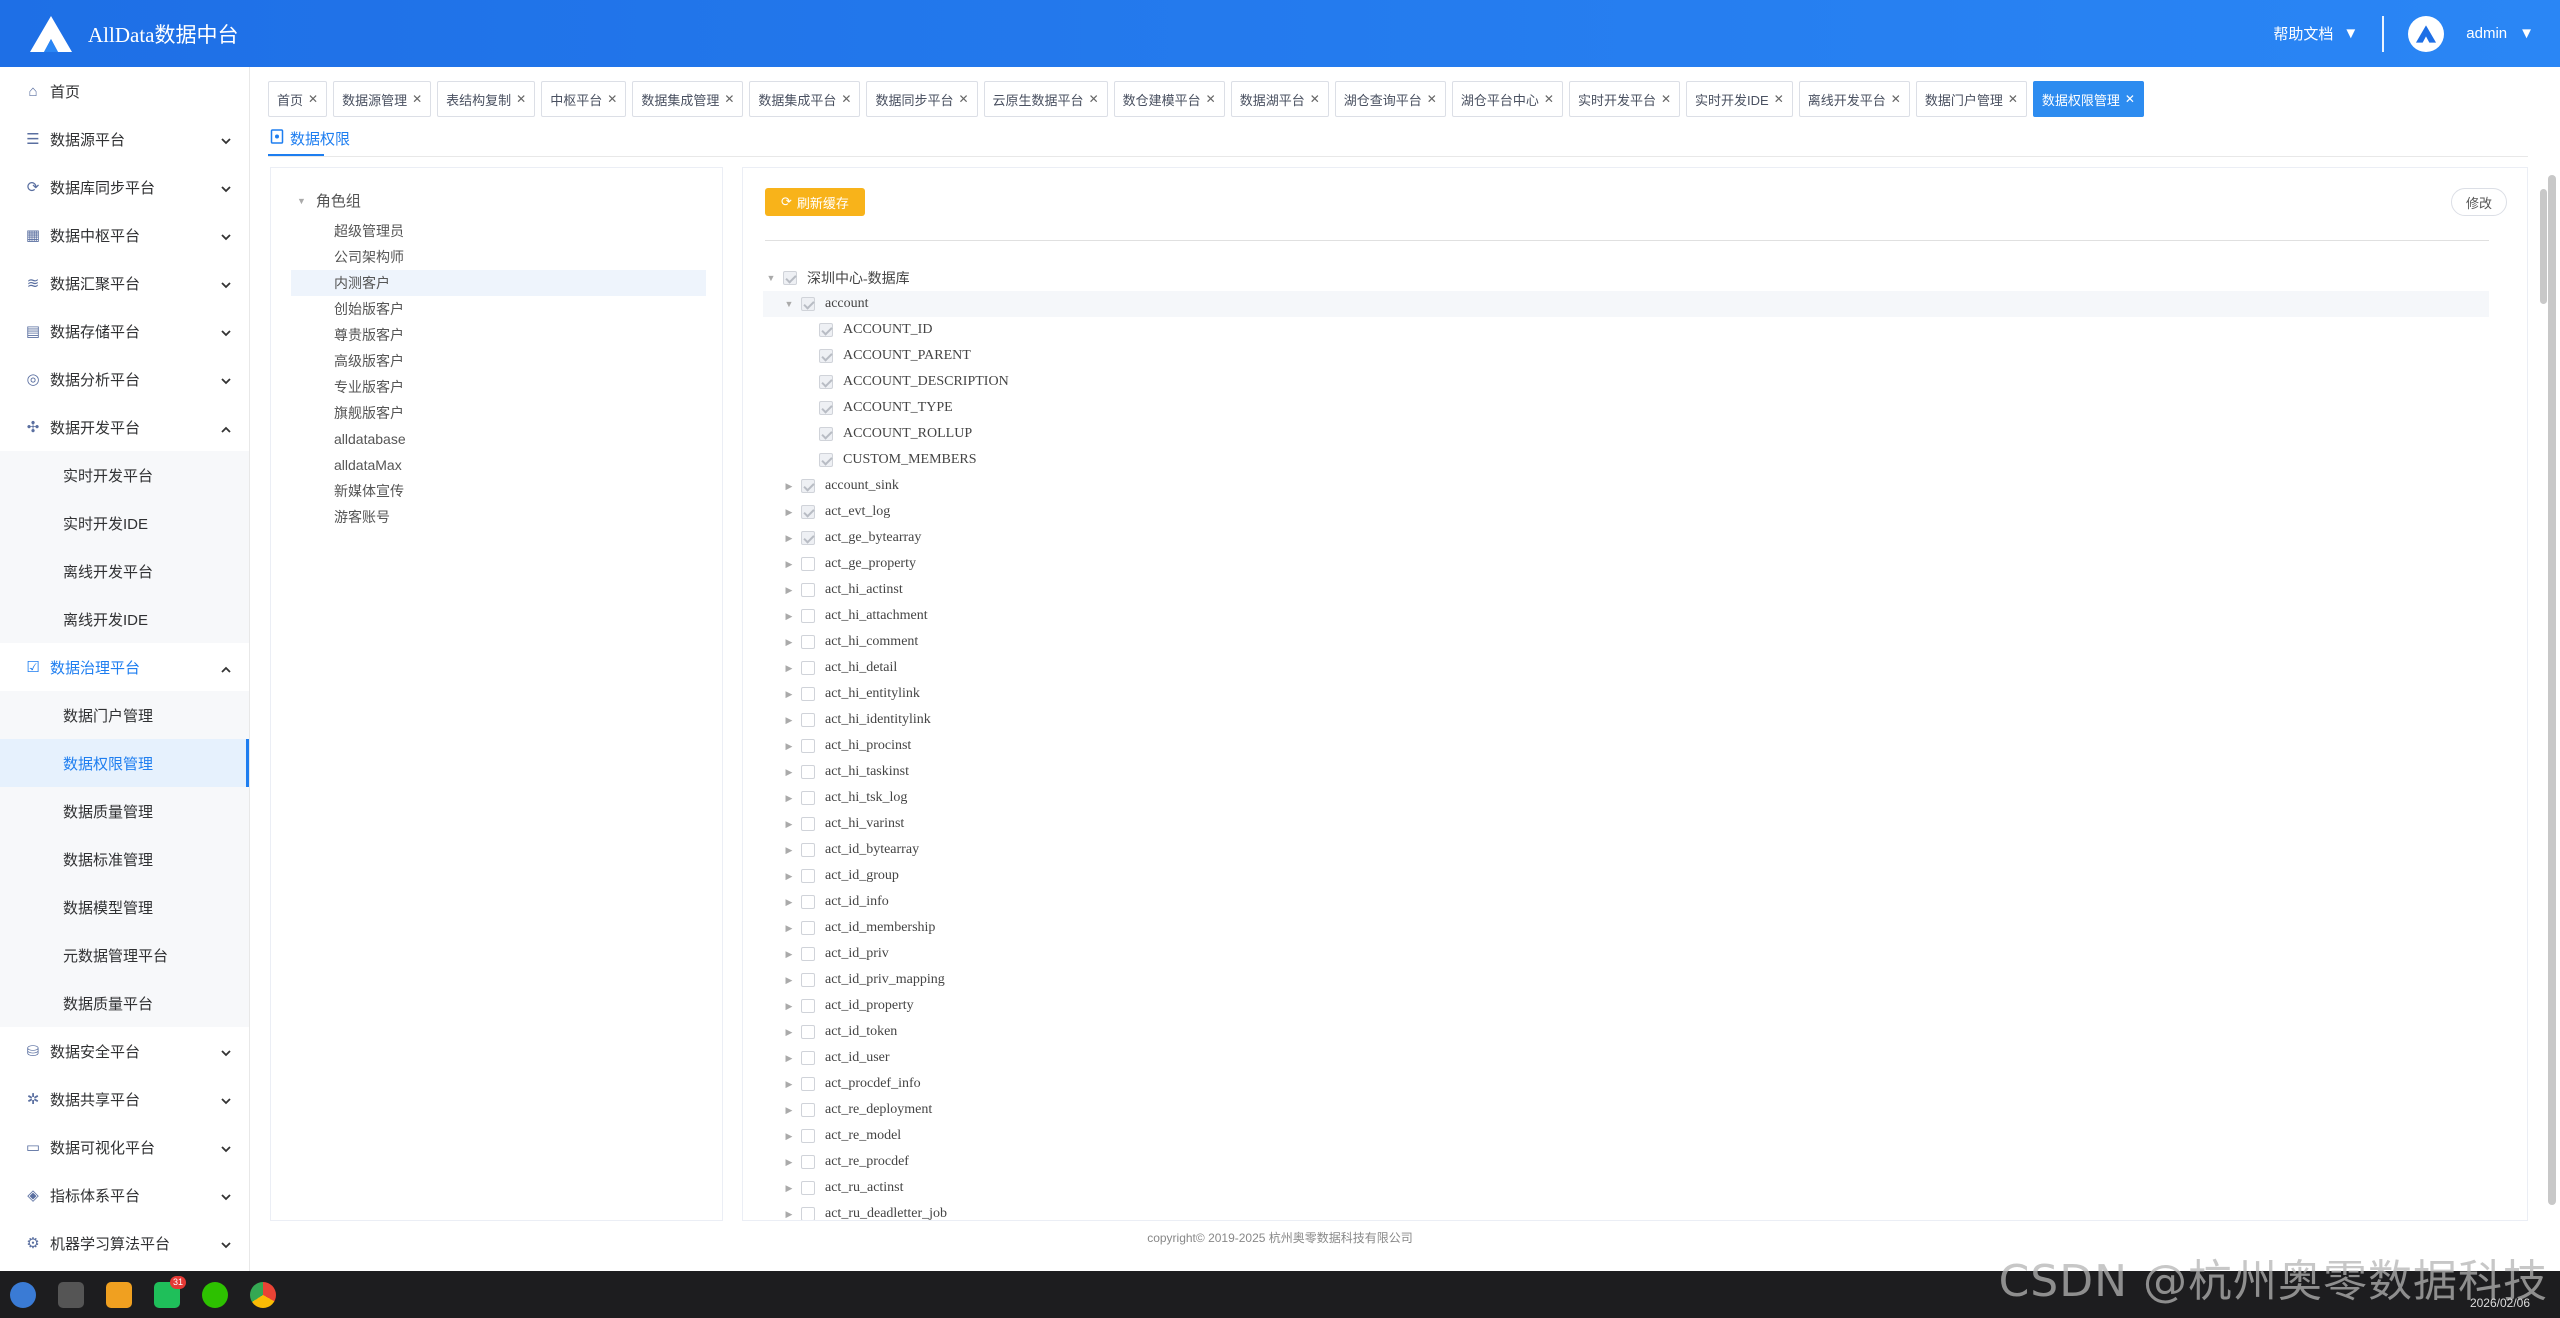 The image size is (2560, 1318). Describe the element at coordinates (840, 1032) in the screenshot. I see `tree-node-table: ▶ act_id_token` at that location.